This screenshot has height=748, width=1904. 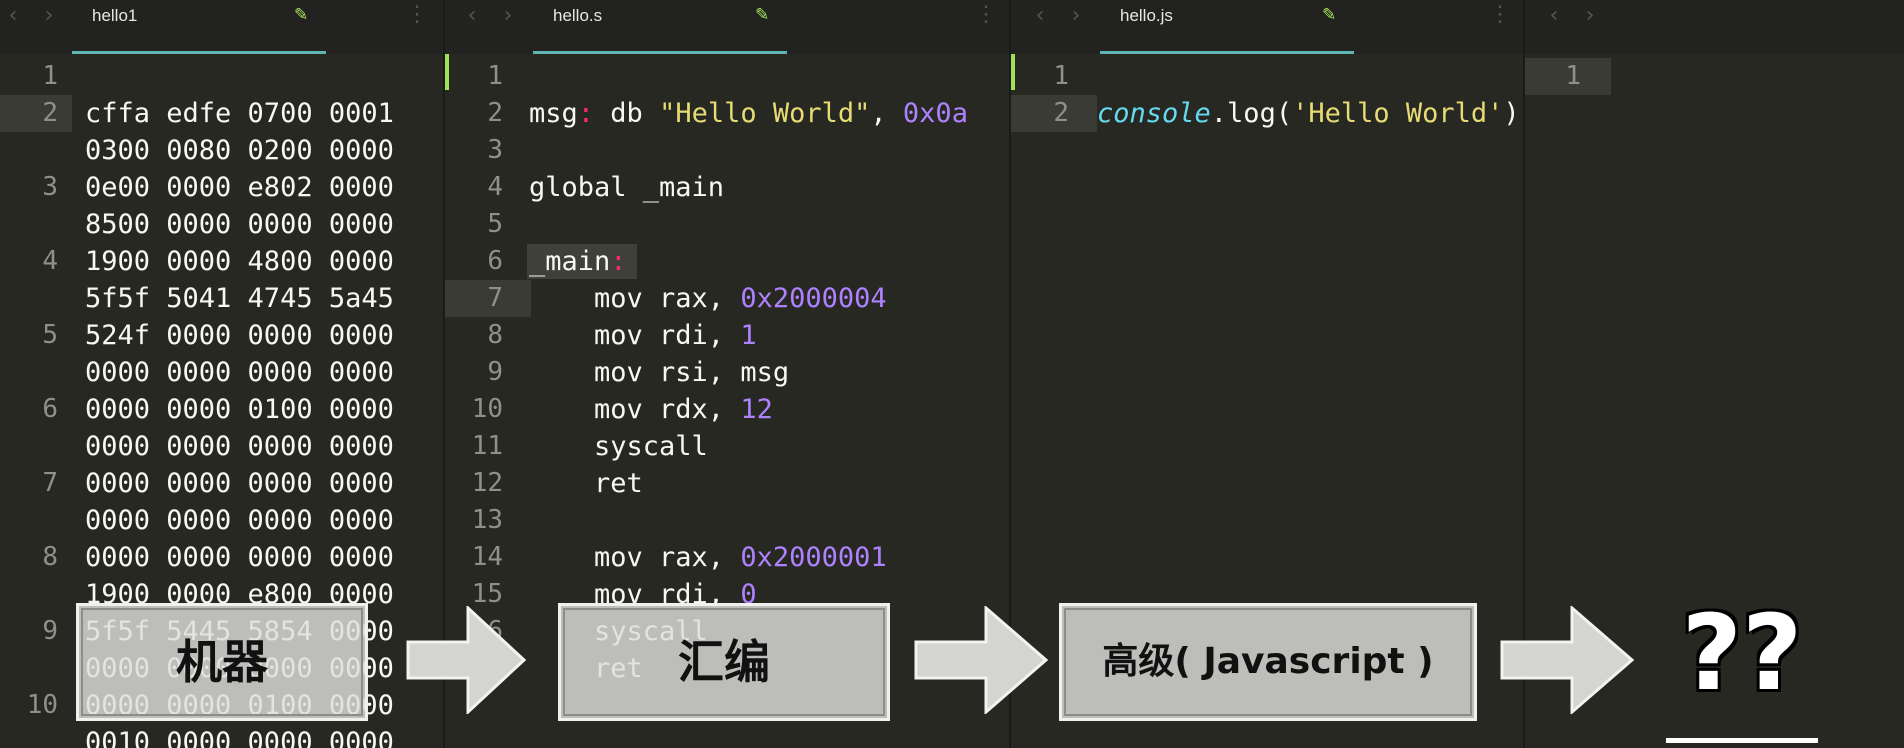 I want to click on line-number: 12, so click(x=487, y=483).